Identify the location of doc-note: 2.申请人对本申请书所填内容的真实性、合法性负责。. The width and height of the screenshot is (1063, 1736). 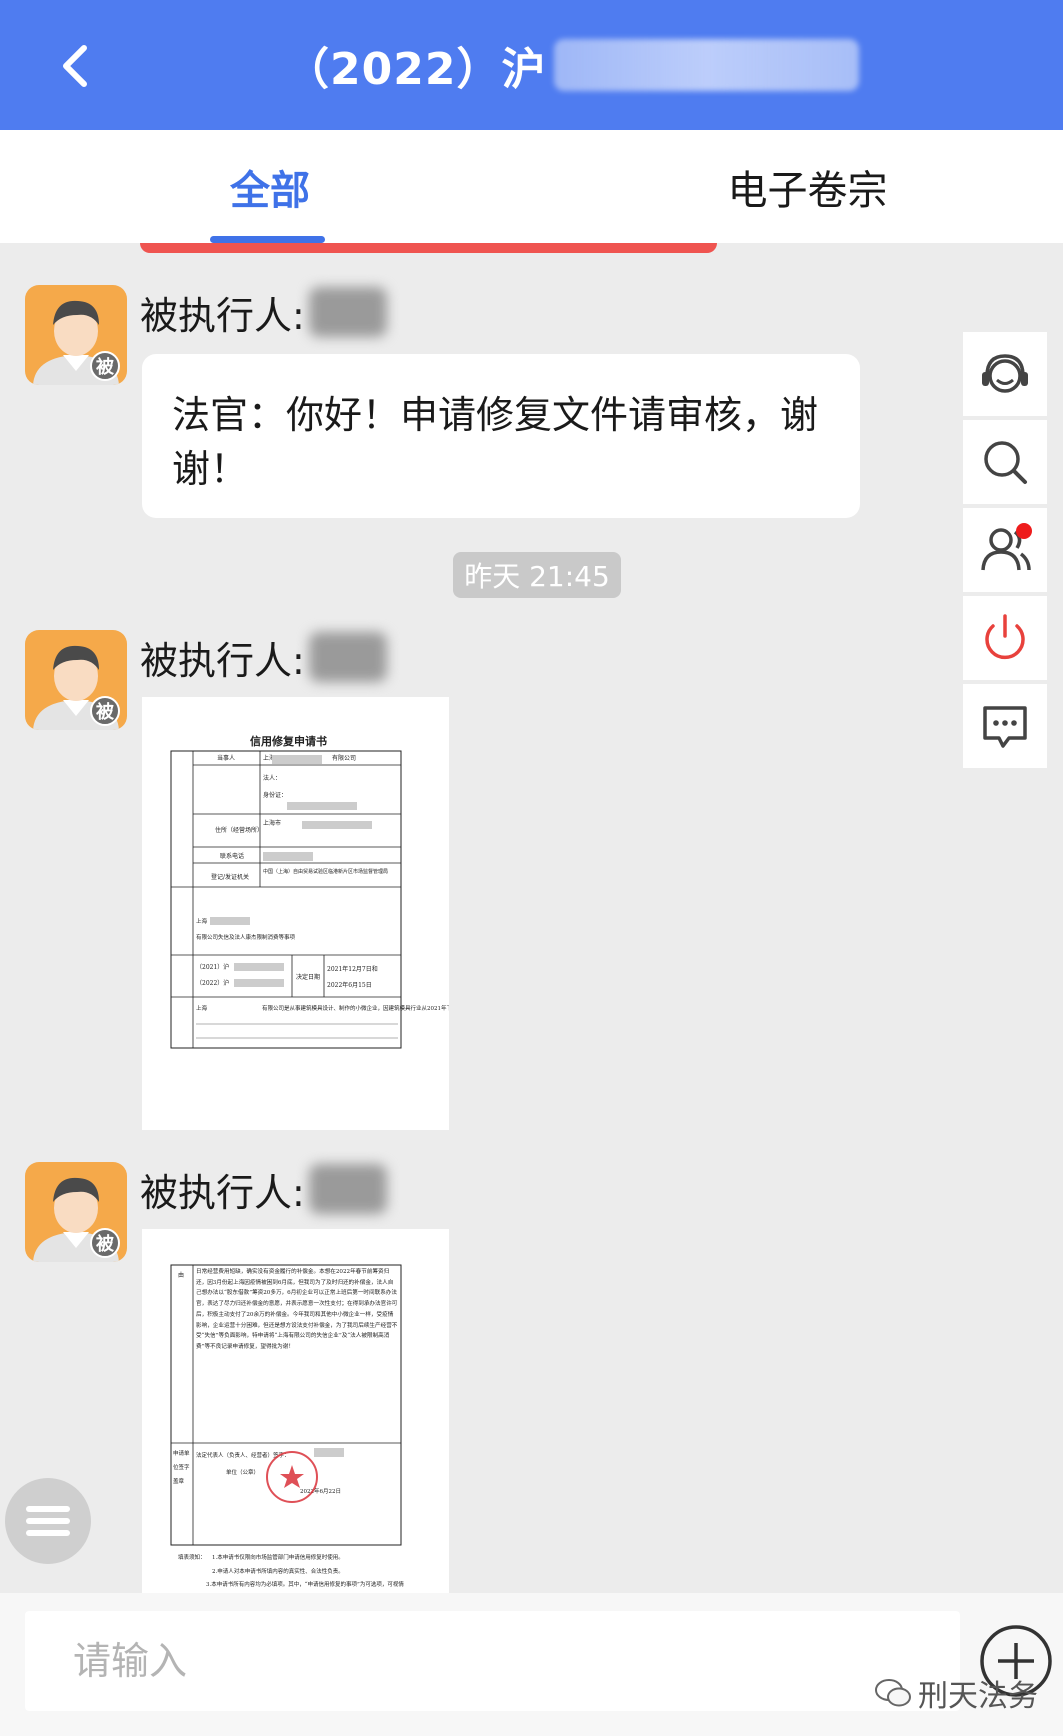
(278, 1571).